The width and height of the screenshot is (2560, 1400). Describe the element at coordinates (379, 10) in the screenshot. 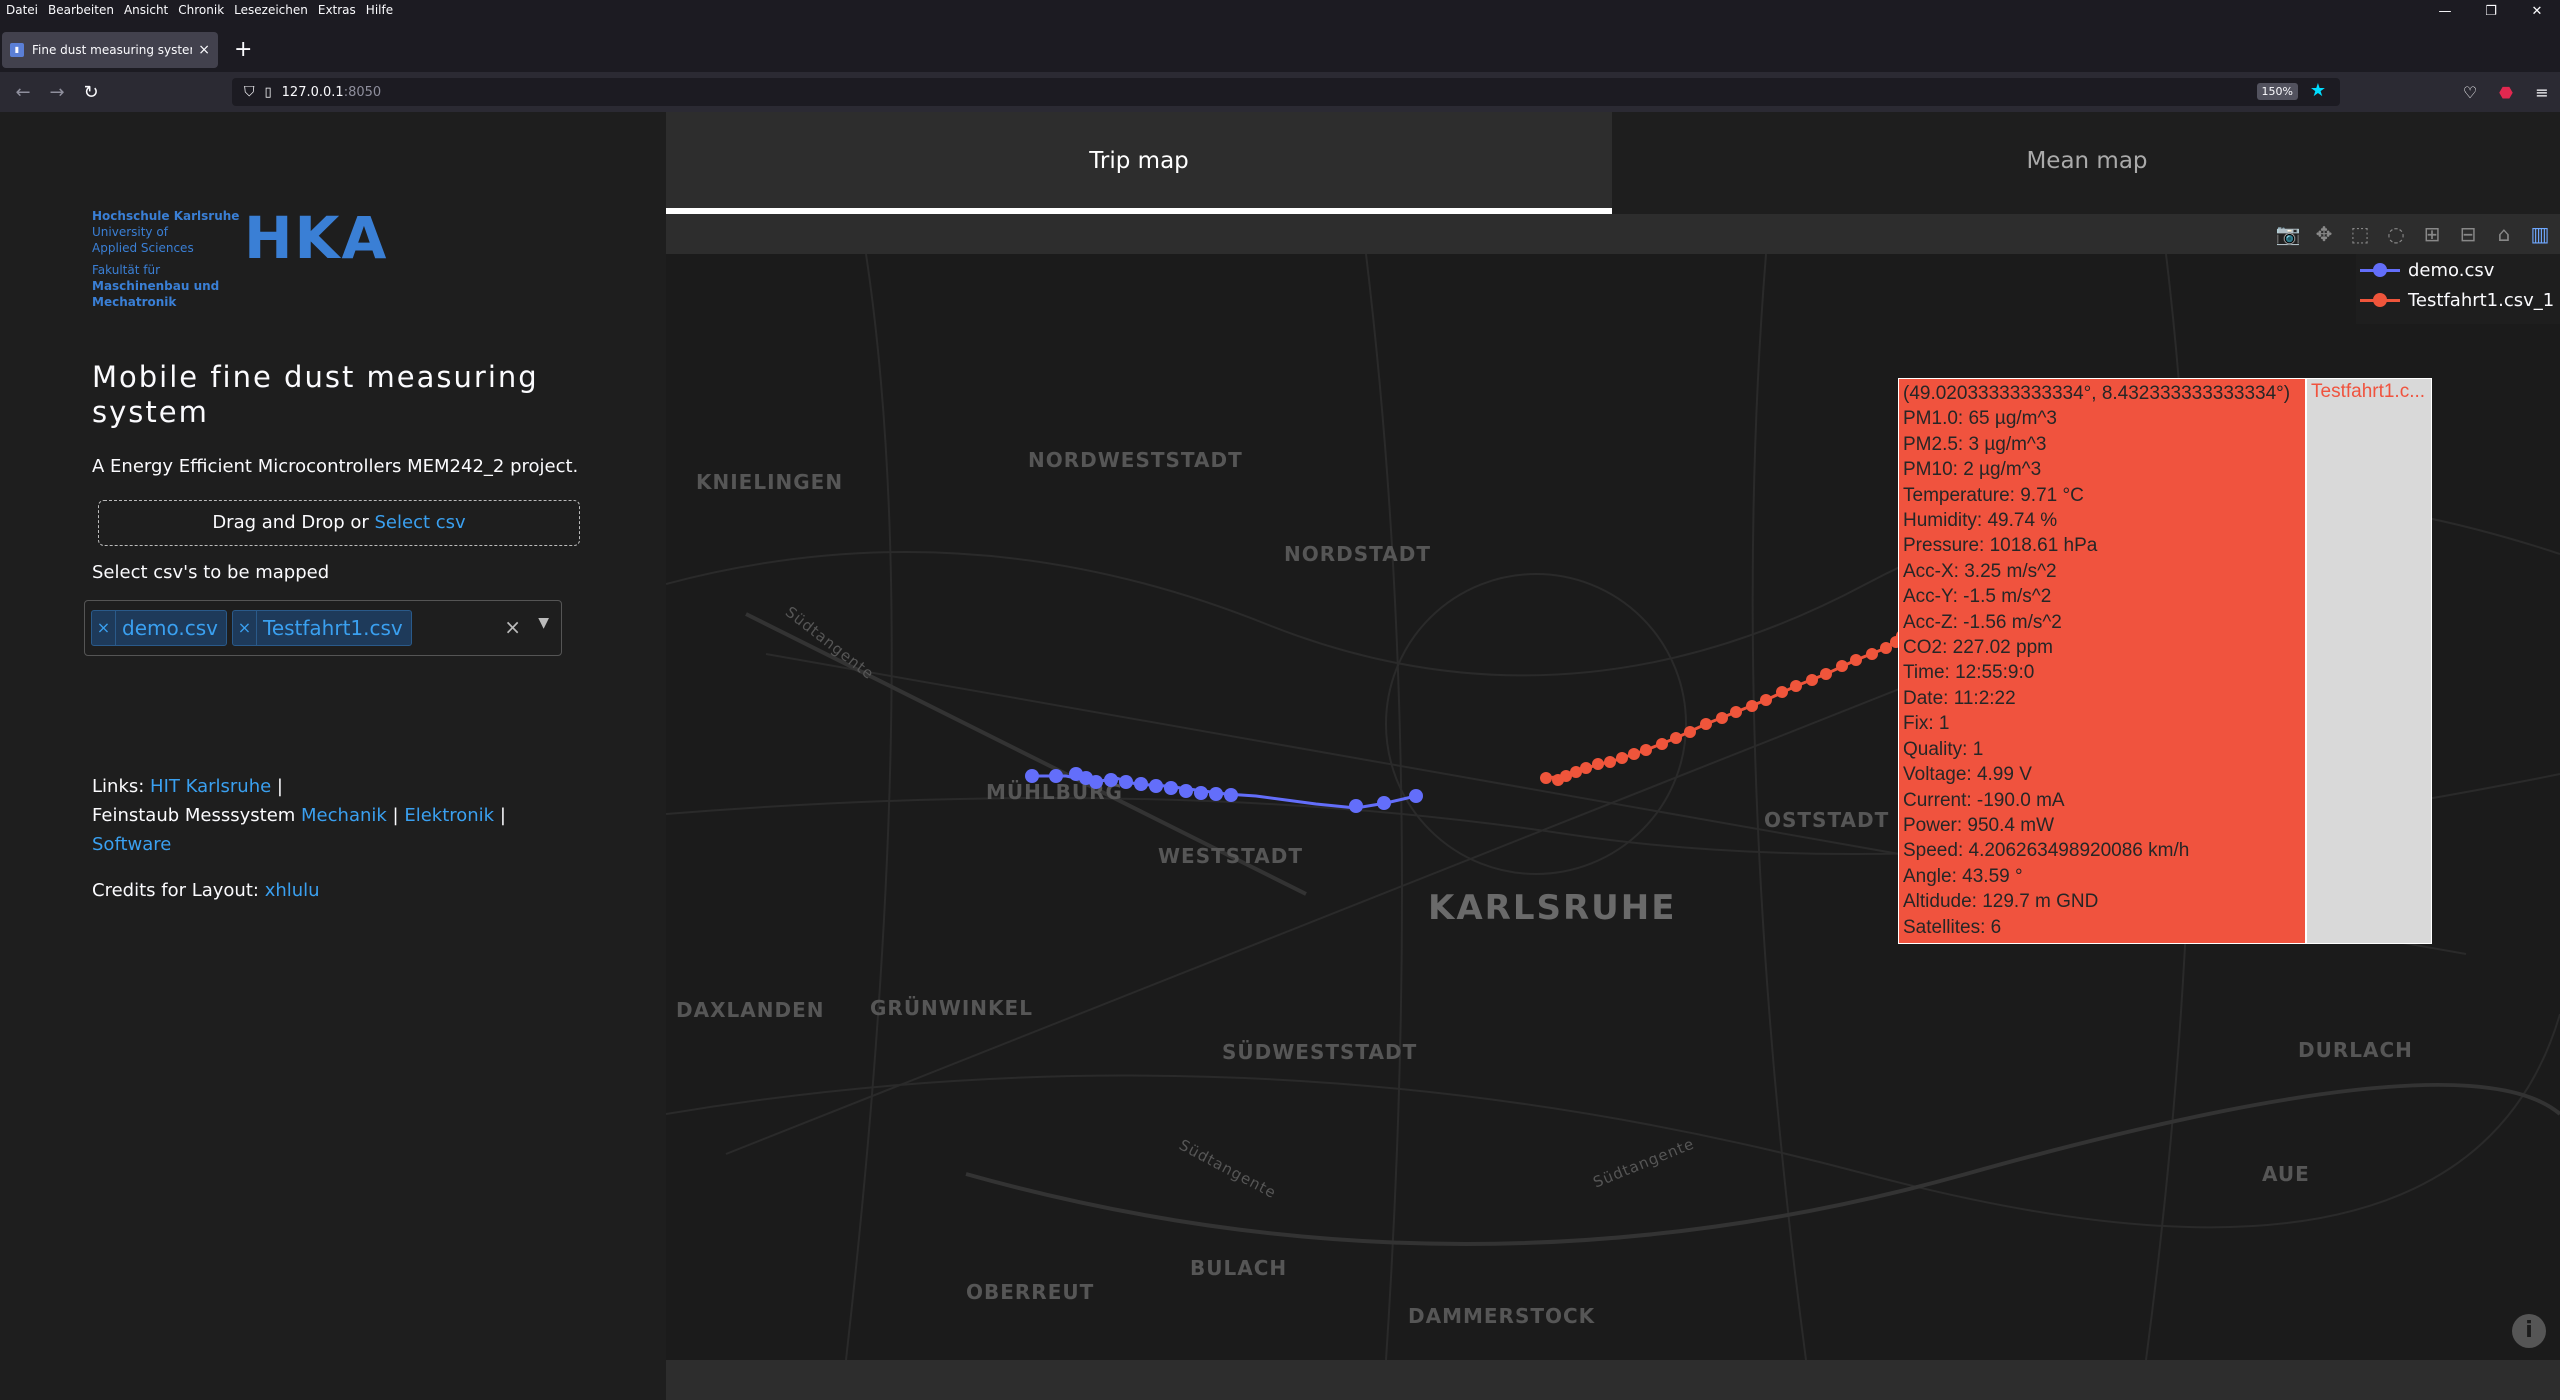

I see `menu-hilfe: Hilfe` at that location.